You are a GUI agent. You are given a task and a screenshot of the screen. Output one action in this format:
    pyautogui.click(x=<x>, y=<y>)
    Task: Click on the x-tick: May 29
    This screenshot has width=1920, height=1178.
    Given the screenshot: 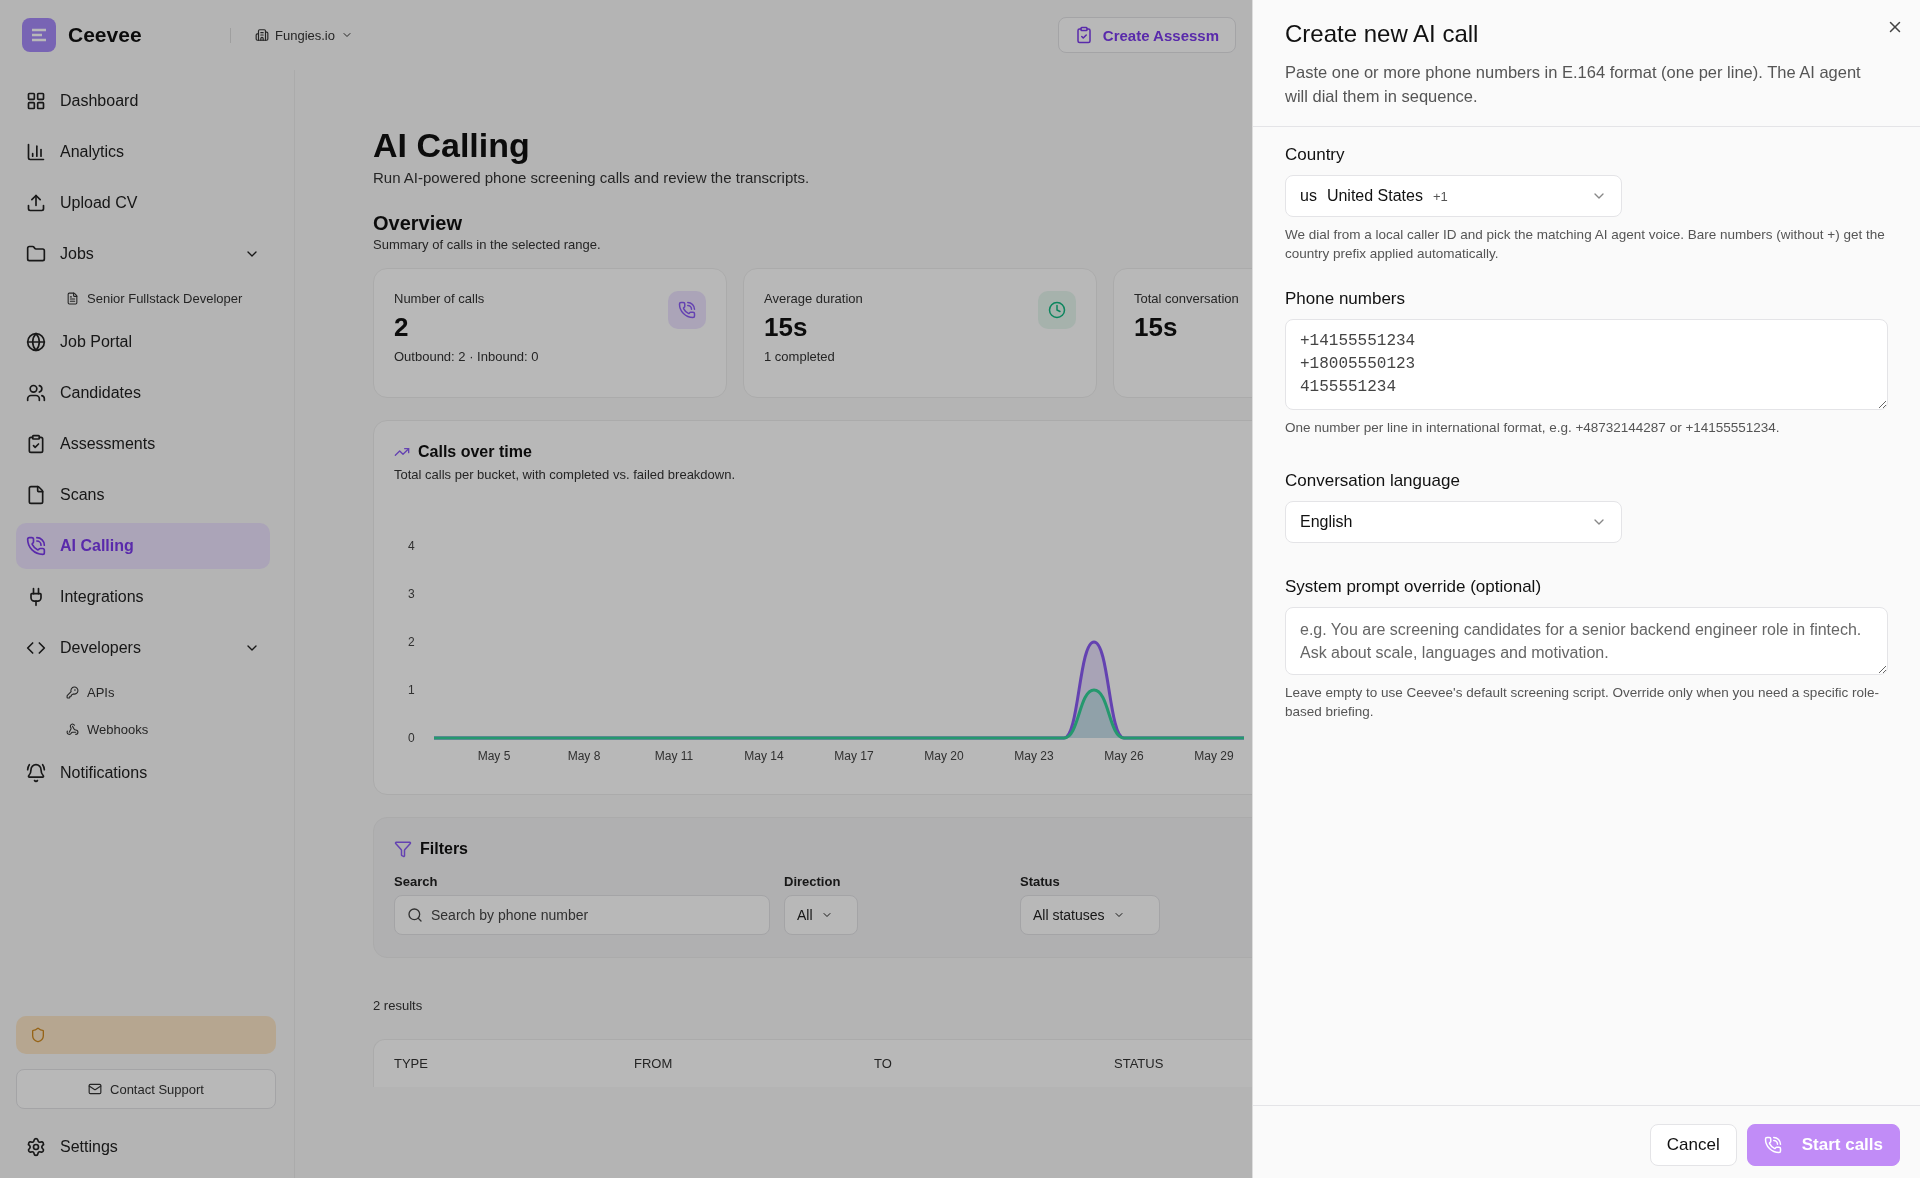 What is the action you would take?
    pyautogui.click(x=1214, y=756)
    